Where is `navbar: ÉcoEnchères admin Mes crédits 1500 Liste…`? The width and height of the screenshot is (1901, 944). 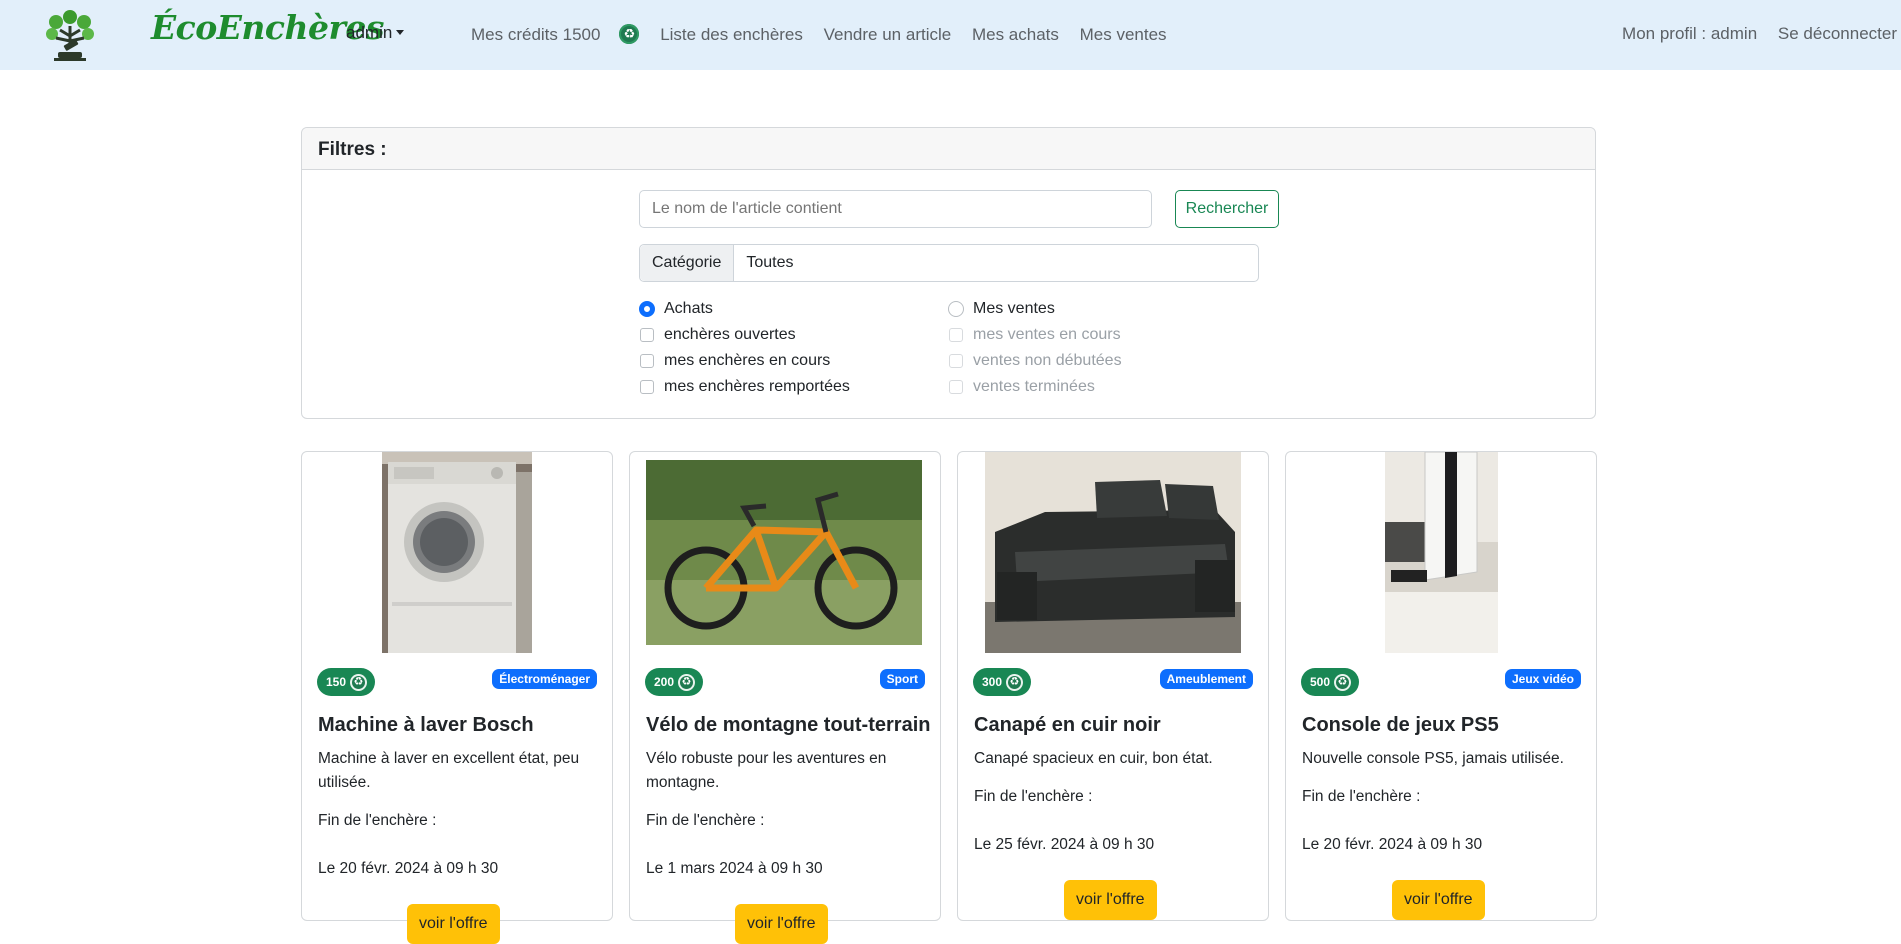 navbar: ÉcoEnchères admin Mes crédits 1500 Liste… is located at coordinates (950, 35).